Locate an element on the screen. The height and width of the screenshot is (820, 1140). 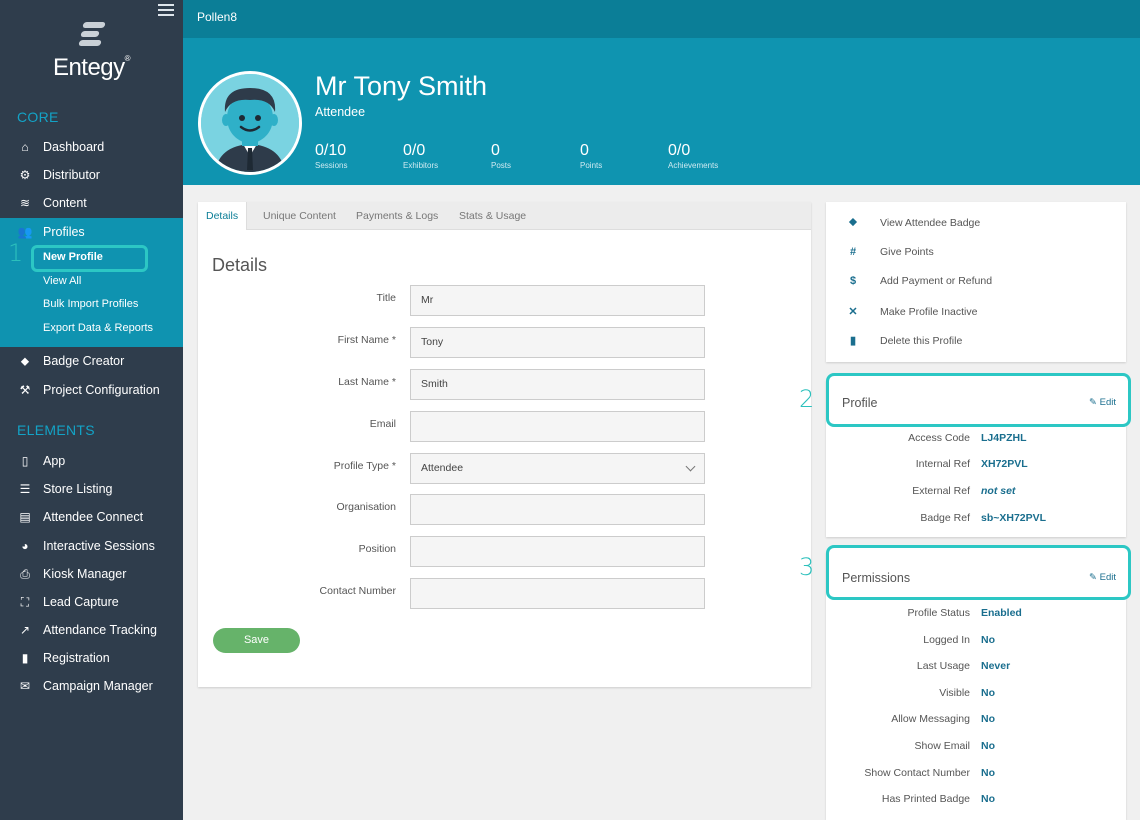
access-code-value: LJ4PZHL is located at coordinates (1004, 438).